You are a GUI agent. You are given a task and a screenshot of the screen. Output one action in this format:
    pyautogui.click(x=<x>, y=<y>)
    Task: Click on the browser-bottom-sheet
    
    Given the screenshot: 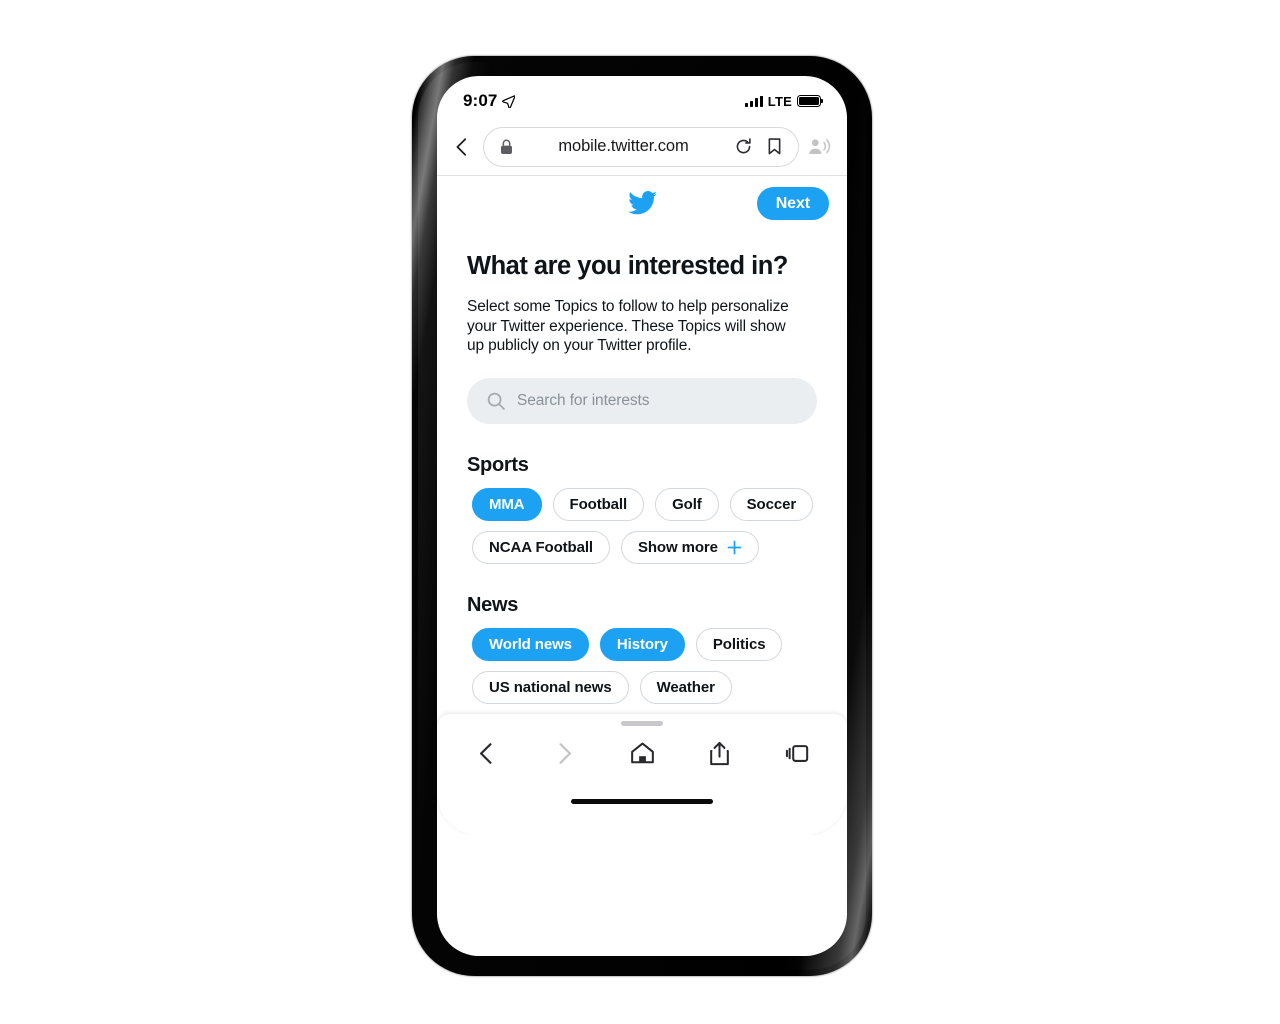 What is the action you would take?
    pyautogui.click(x=642, y=774)
    